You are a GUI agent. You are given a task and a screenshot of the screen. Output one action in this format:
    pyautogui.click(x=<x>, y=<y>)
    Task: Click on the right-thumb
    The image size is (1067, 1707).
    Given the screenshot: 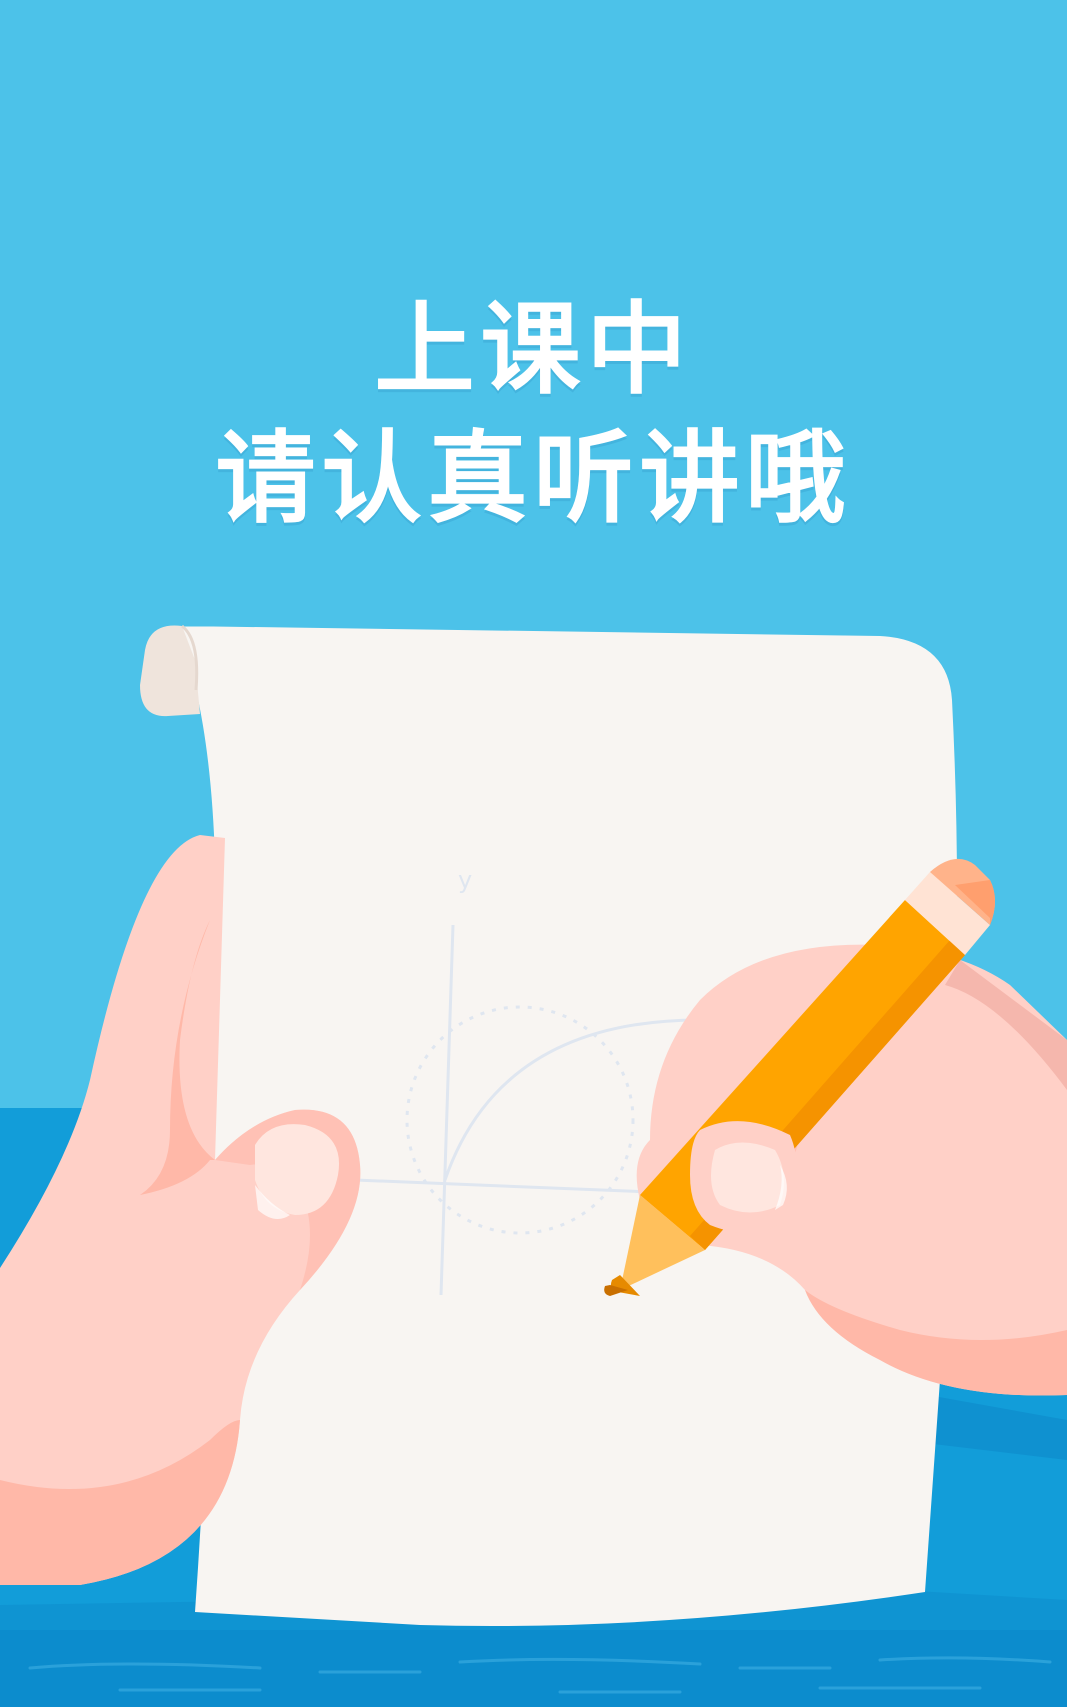 What is the action you would take?
    pyautogui.click(x=744, y=1177)
    